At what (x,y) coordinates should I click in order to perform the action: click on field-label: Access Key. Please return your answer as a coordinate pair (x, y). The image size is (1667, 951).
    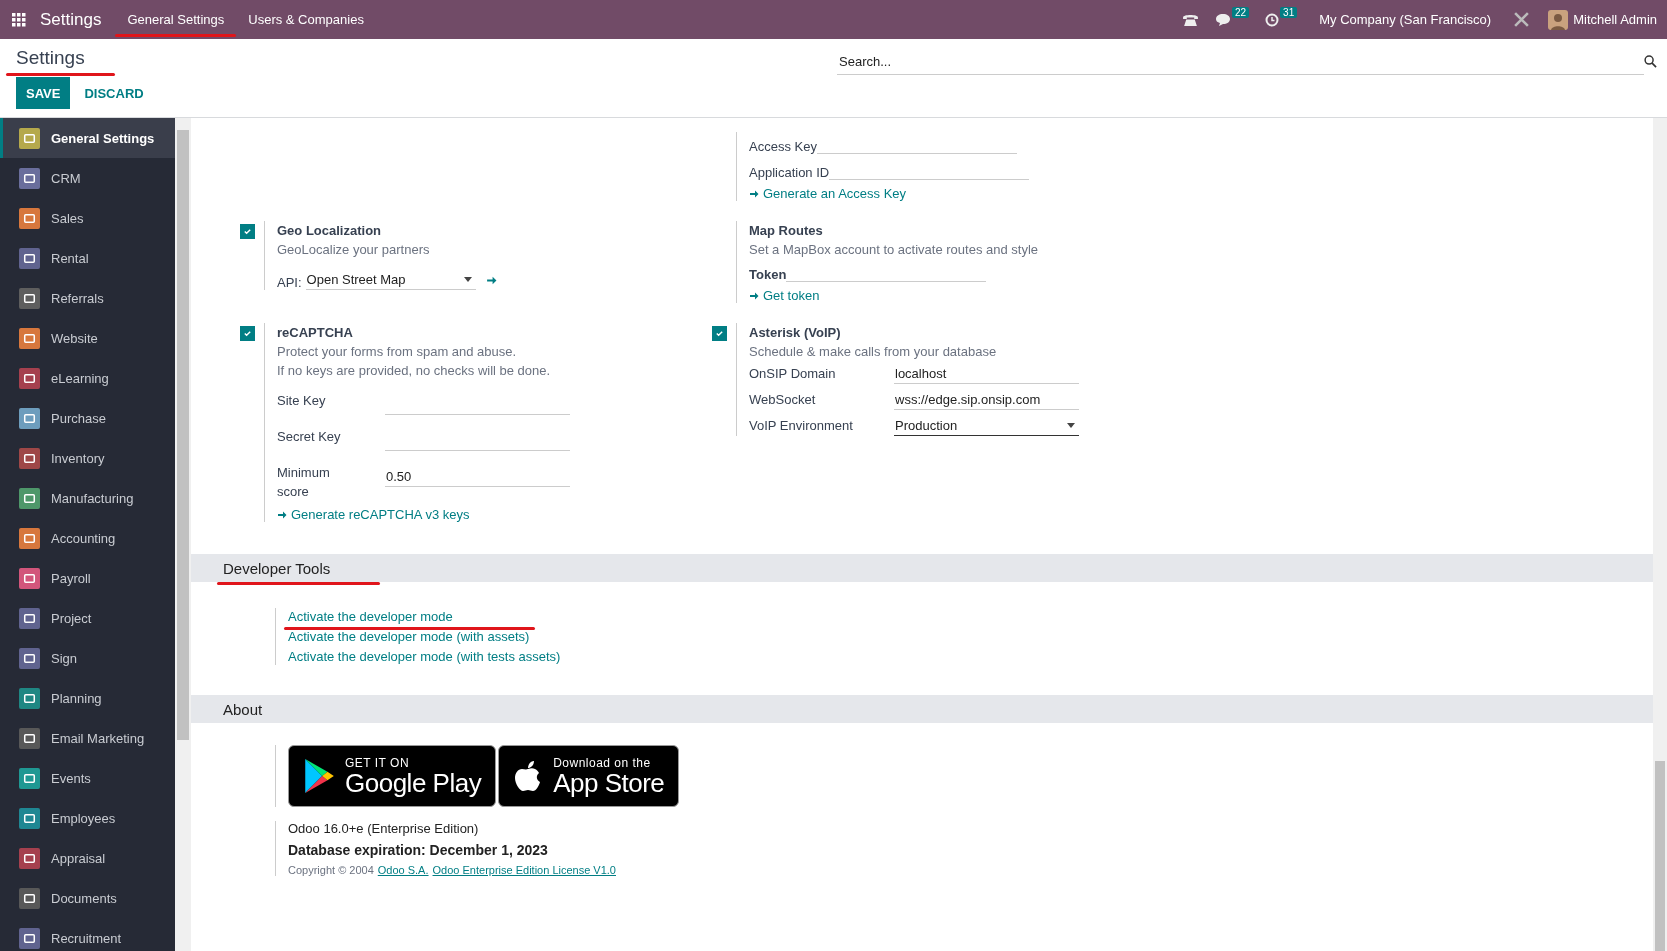
    Looking at the image, I should click on (783, 146).